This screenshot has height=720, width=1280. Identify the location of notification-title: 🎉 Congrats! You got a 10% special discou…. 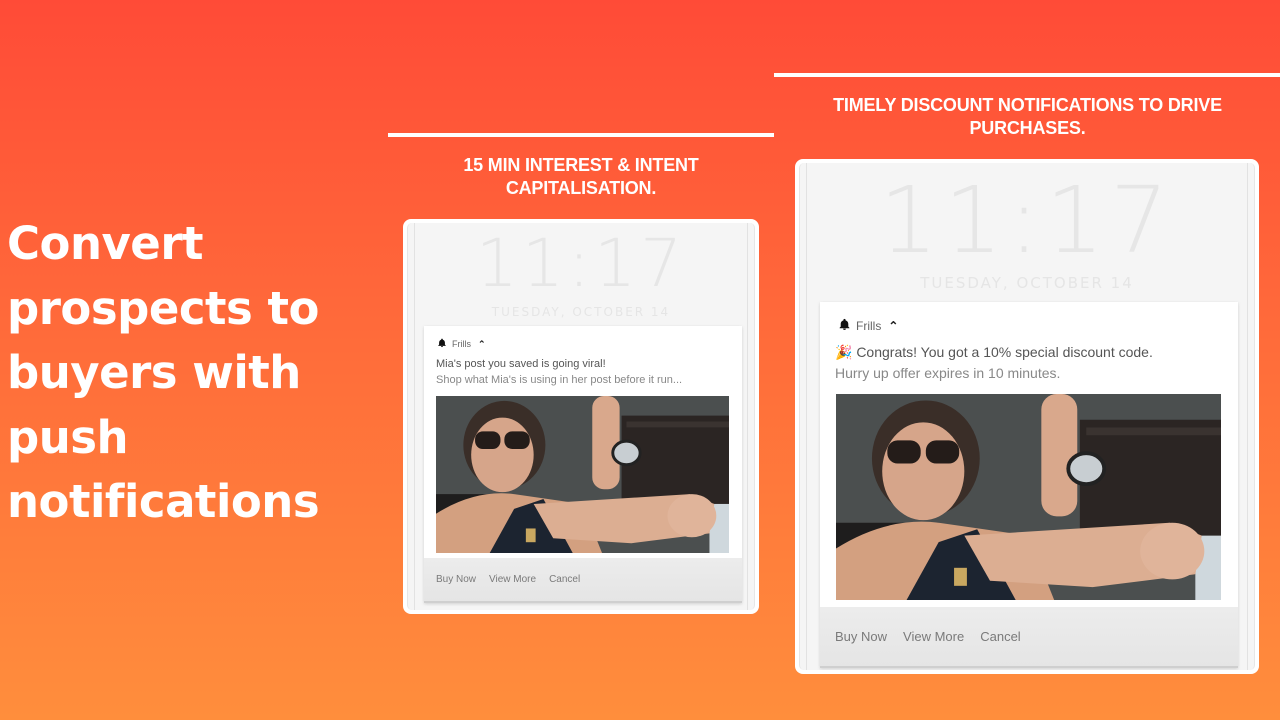
(994, 352).